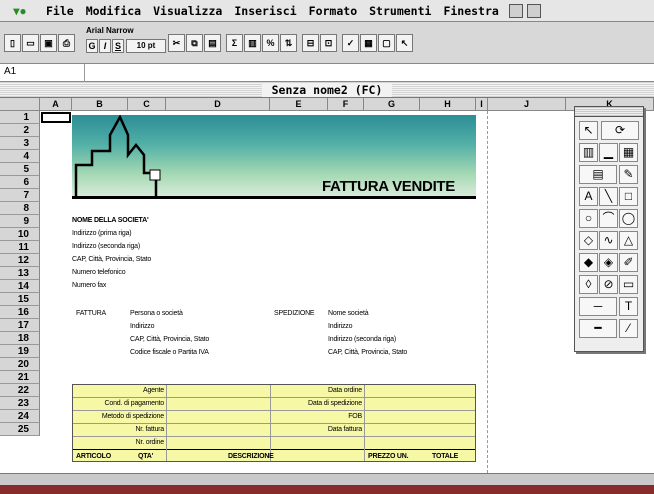 This screenshot has height=494, width=654. I want to click on menu-visualizza: Visualizza, so click(187, 11).